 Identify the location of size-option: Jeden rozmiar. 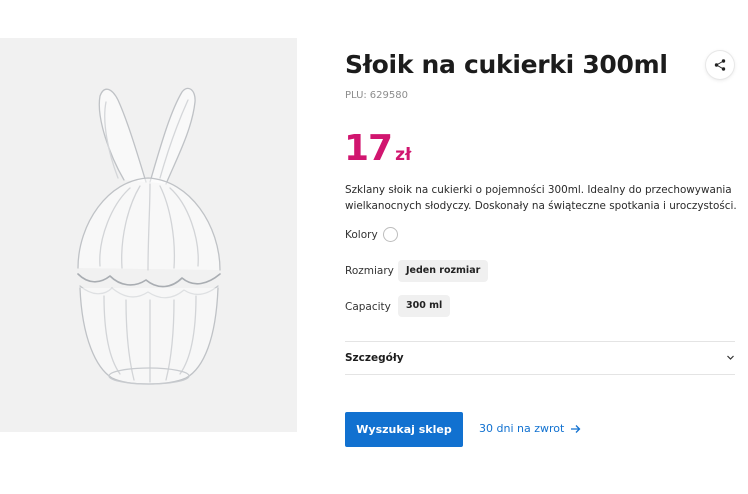
(443, 271).